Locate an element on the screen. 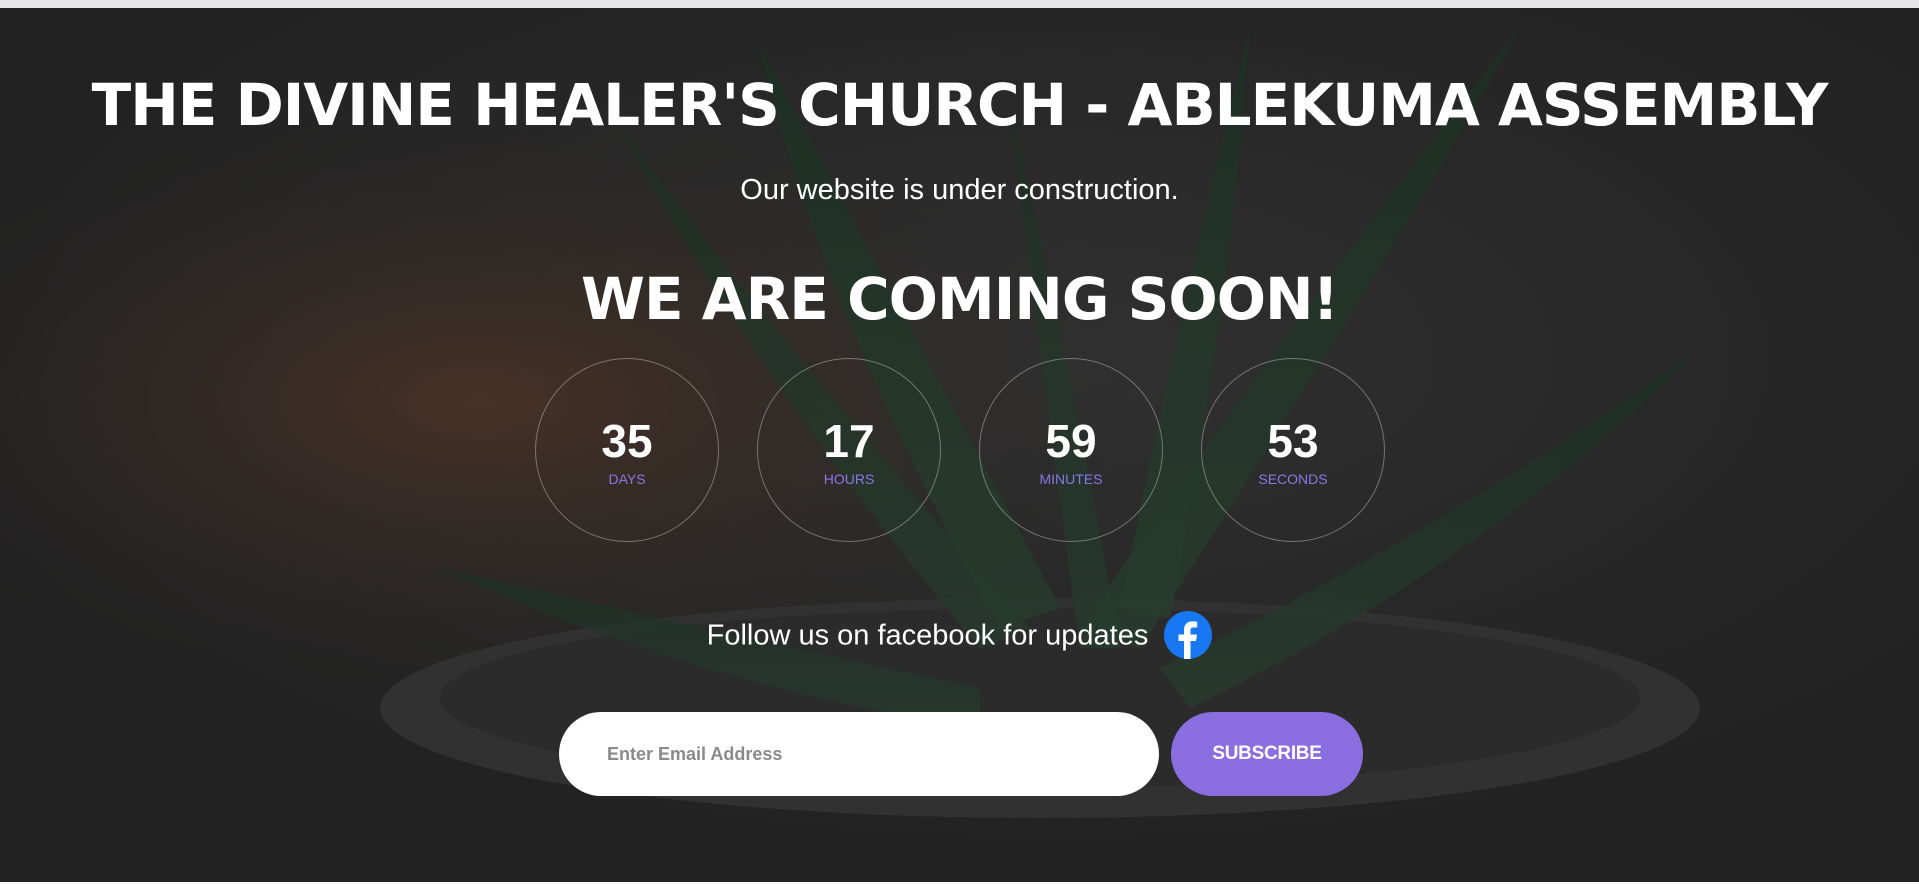 The image size is (1919, 884). email-input is located at coordinates (859, 754).